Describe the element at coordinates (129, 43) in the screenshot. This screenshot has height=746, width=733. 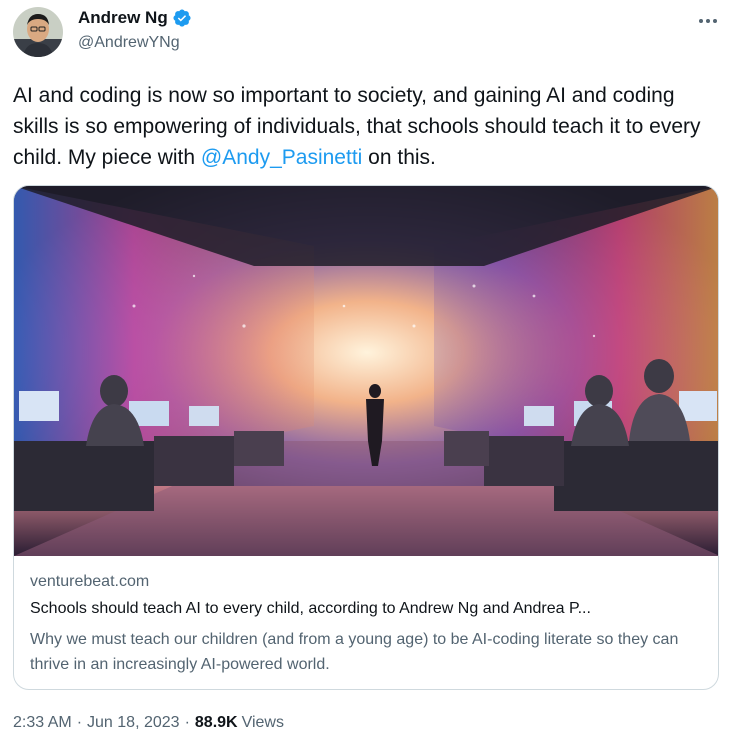
I see `author-handle: @AndrewYNg` at that location.